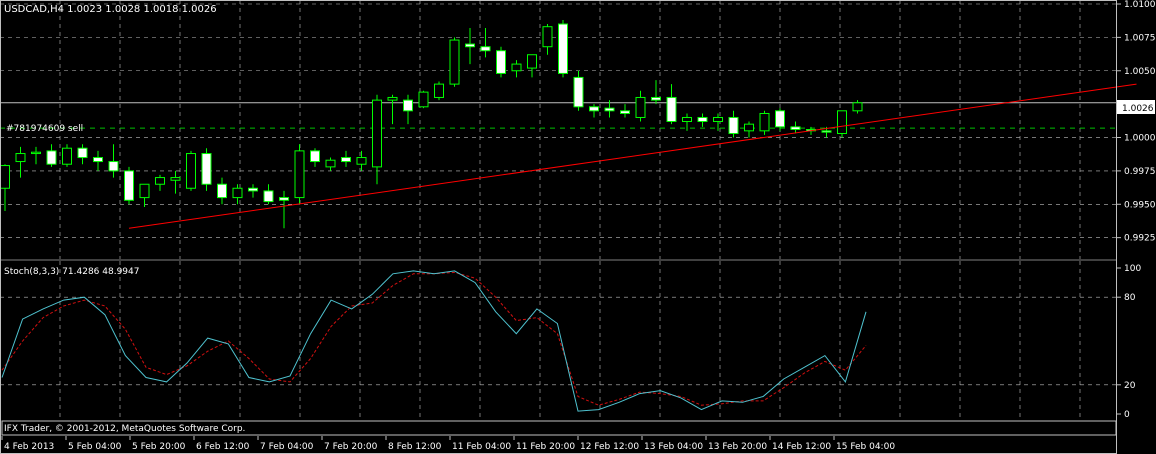  I want to click on price-tick-label: 0.9925, so click(1140, 239).